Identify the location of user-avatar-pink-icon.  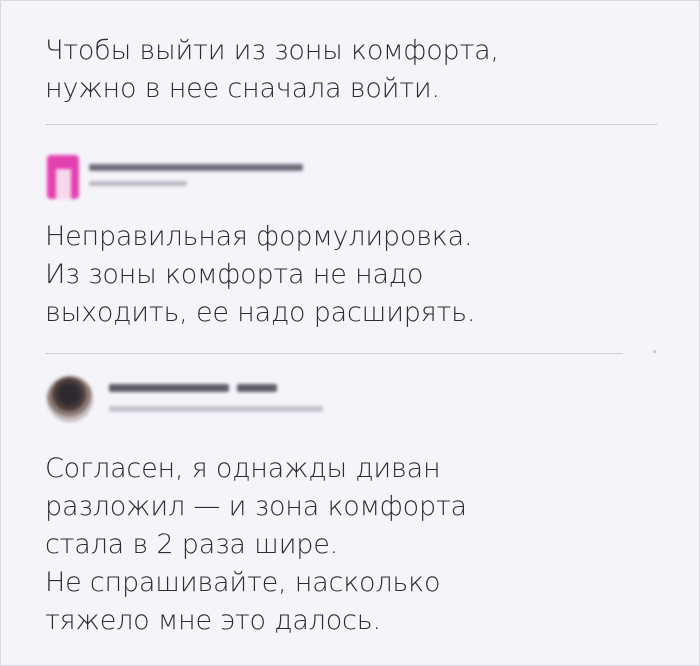
(63, 177).